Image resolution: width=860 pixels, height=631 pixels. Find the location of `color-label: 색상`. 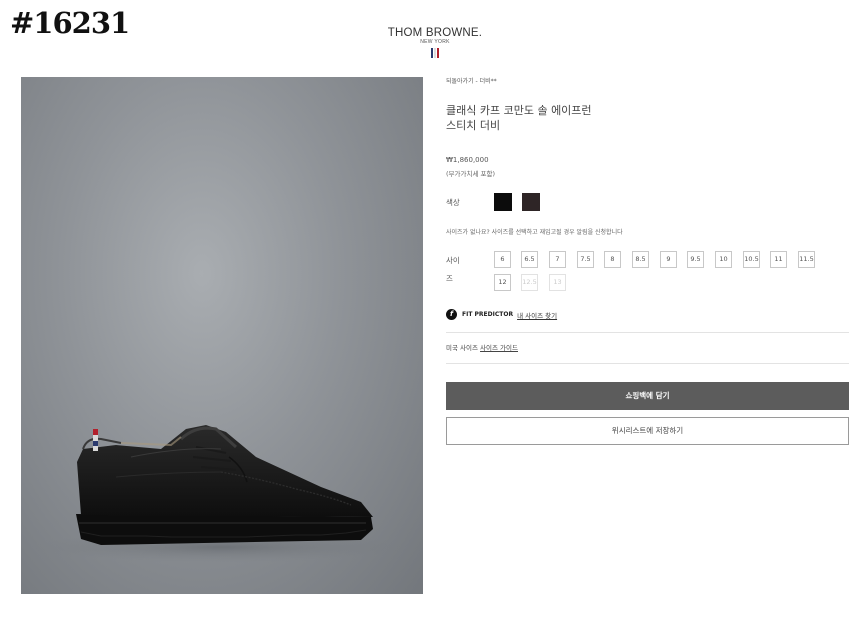

color-label: 색상 is located at coordinates (453, 202).